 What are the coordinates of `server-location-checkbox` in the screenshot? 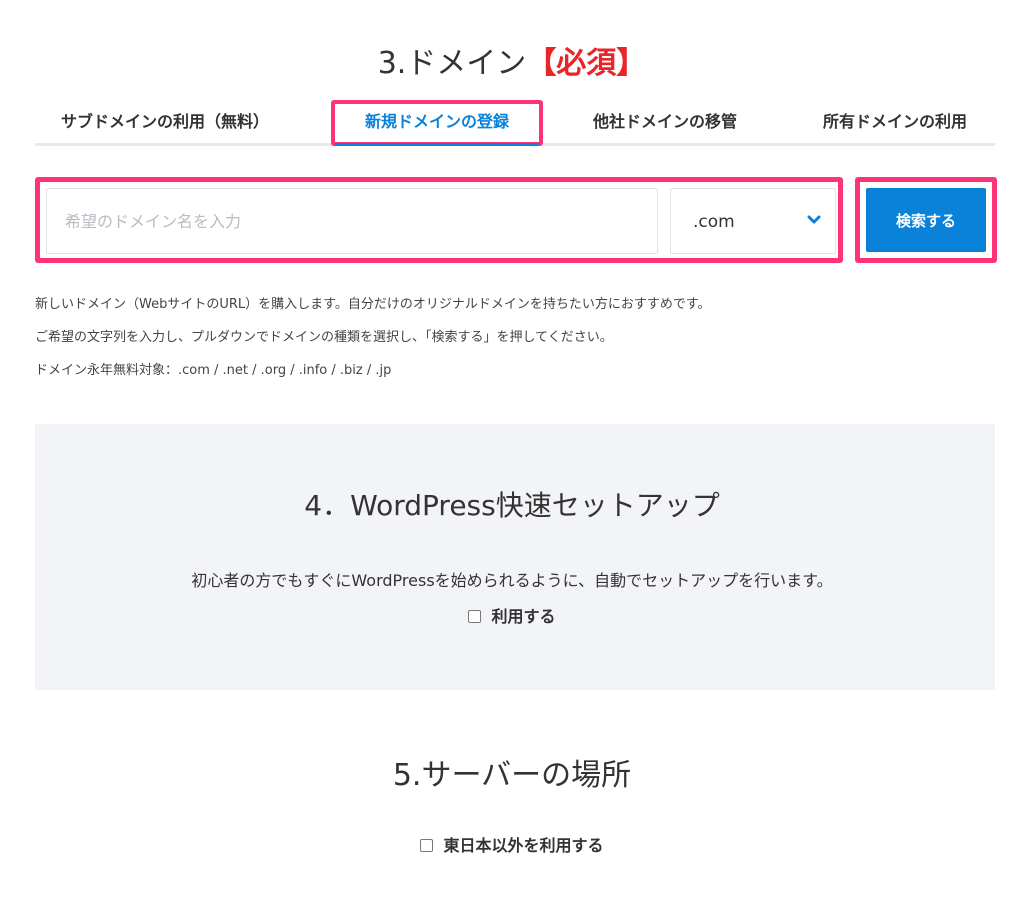 It's located at (427, 845).